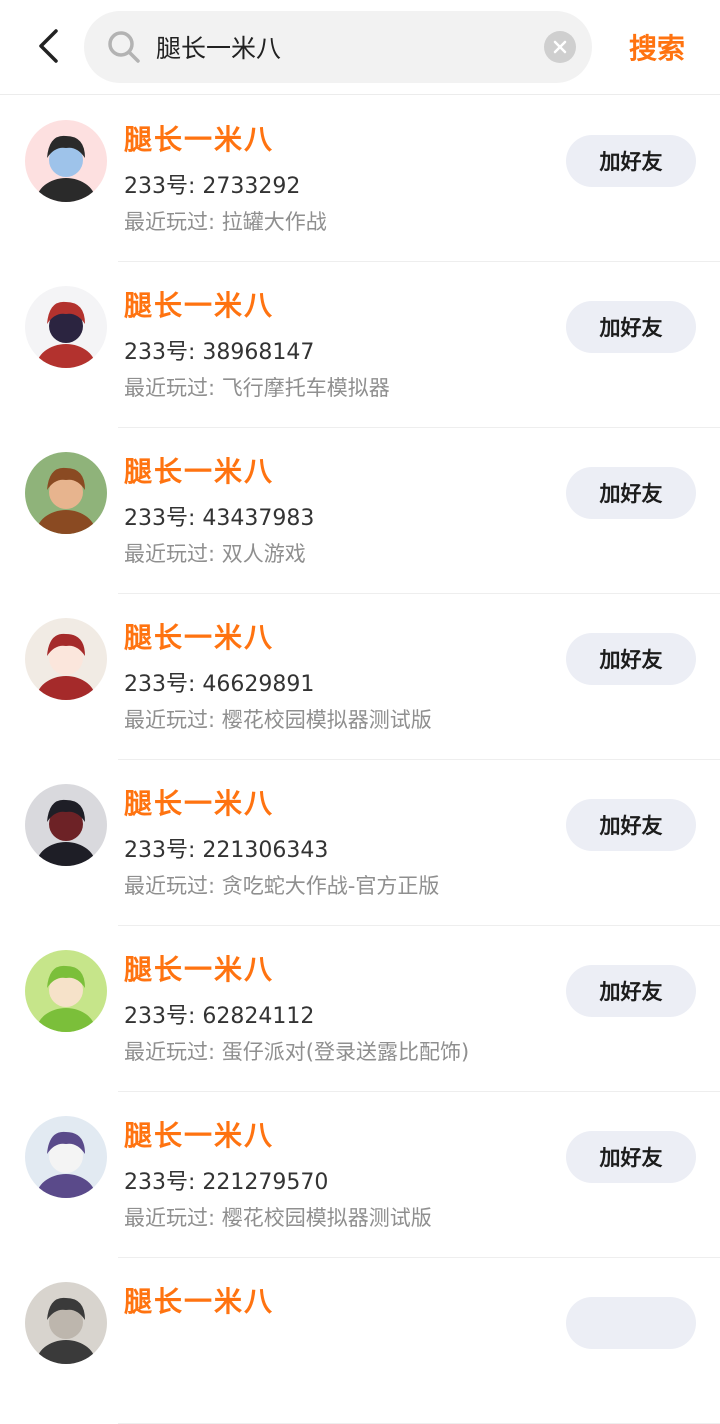 This screenshot has height=1424, width=720. What do you see at coordinates (225, 222) in the screenshot?
I see `recent-game: 最近玩过: 拉罐大作战` at bounding box center [225, 222].